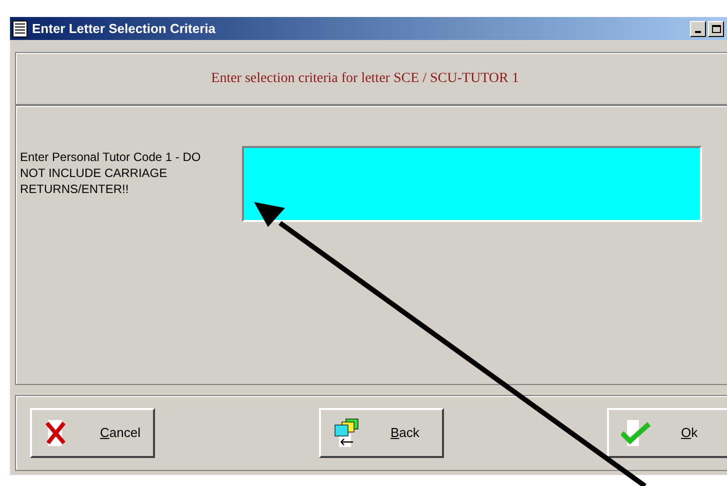 This screenshot has height=486, width=727. I want to click on cancel-button: Cancel, so click(92, 433).